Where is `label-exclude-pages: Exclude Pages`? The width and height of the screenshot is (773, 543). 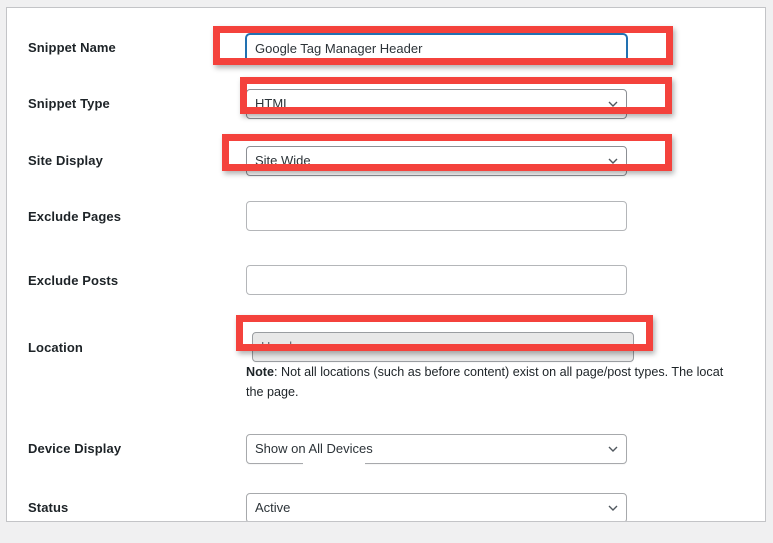
label-exclude-pages: Exclude Pages is located at coordinates (75, 216).